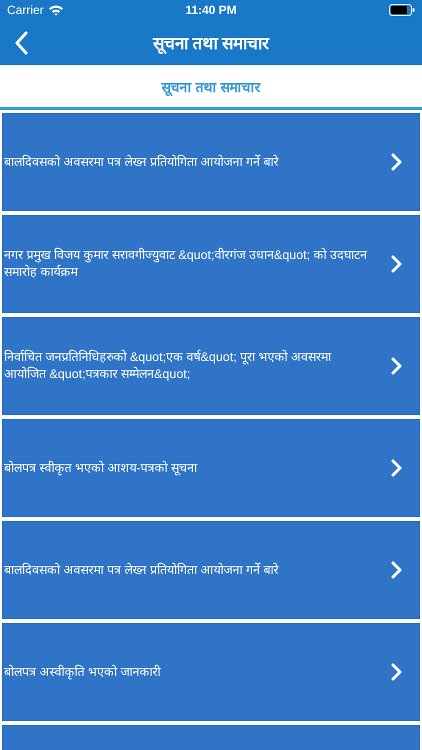 The width and height of the screenshot is (422, 750). I want to click on battery-icon, so click(402, 10).